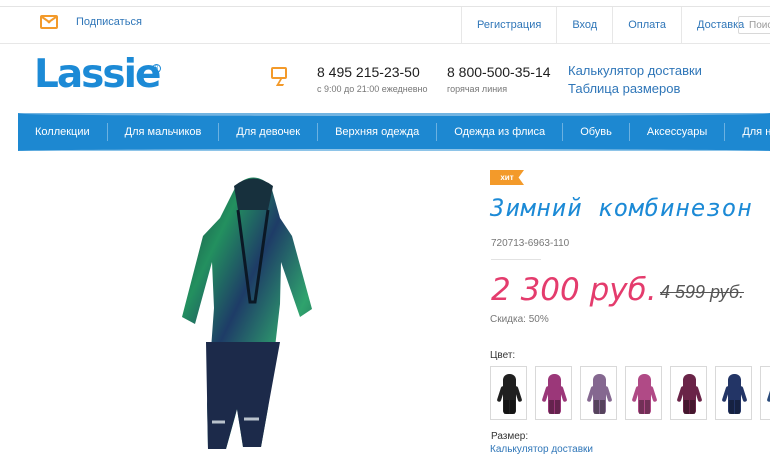 This screenshot has height=456, width=770. Describe the element at coordinates (507, 177) in the screenshot. I see `hit-badge: хит` at that location.